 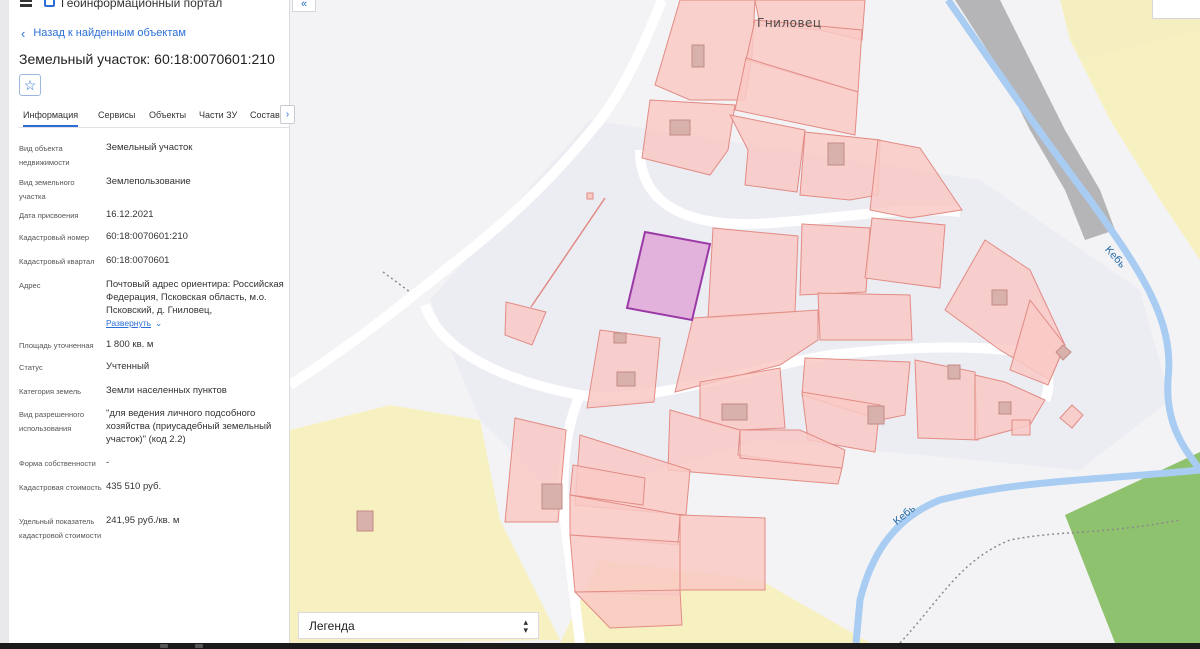 I want to click on legend-toggle: Легенда ▴ ▾, so click(x=418, y=625).